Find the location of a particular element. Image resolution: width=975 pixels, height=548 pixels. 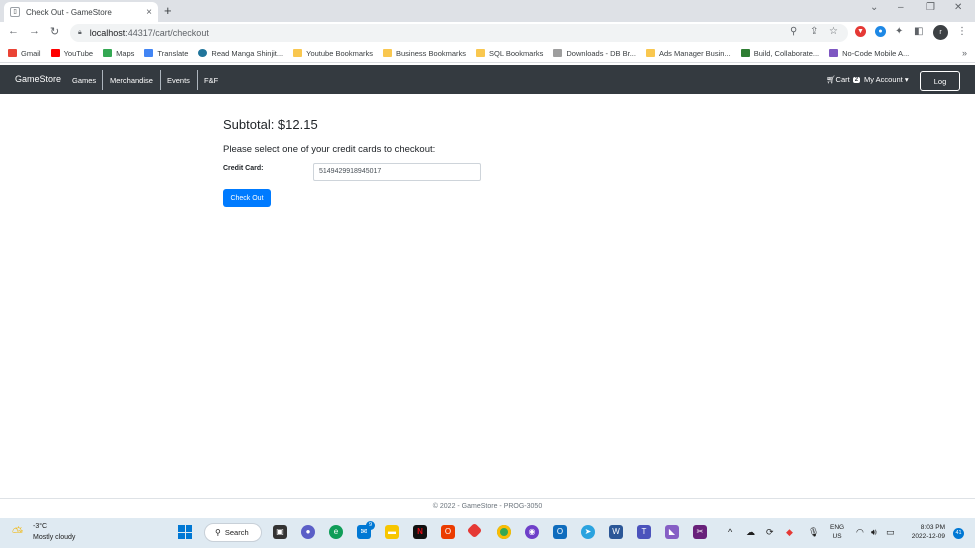

address-bar: 🔒︎ localhost:44317/cart/checkout is located at coordinates (459, 33).